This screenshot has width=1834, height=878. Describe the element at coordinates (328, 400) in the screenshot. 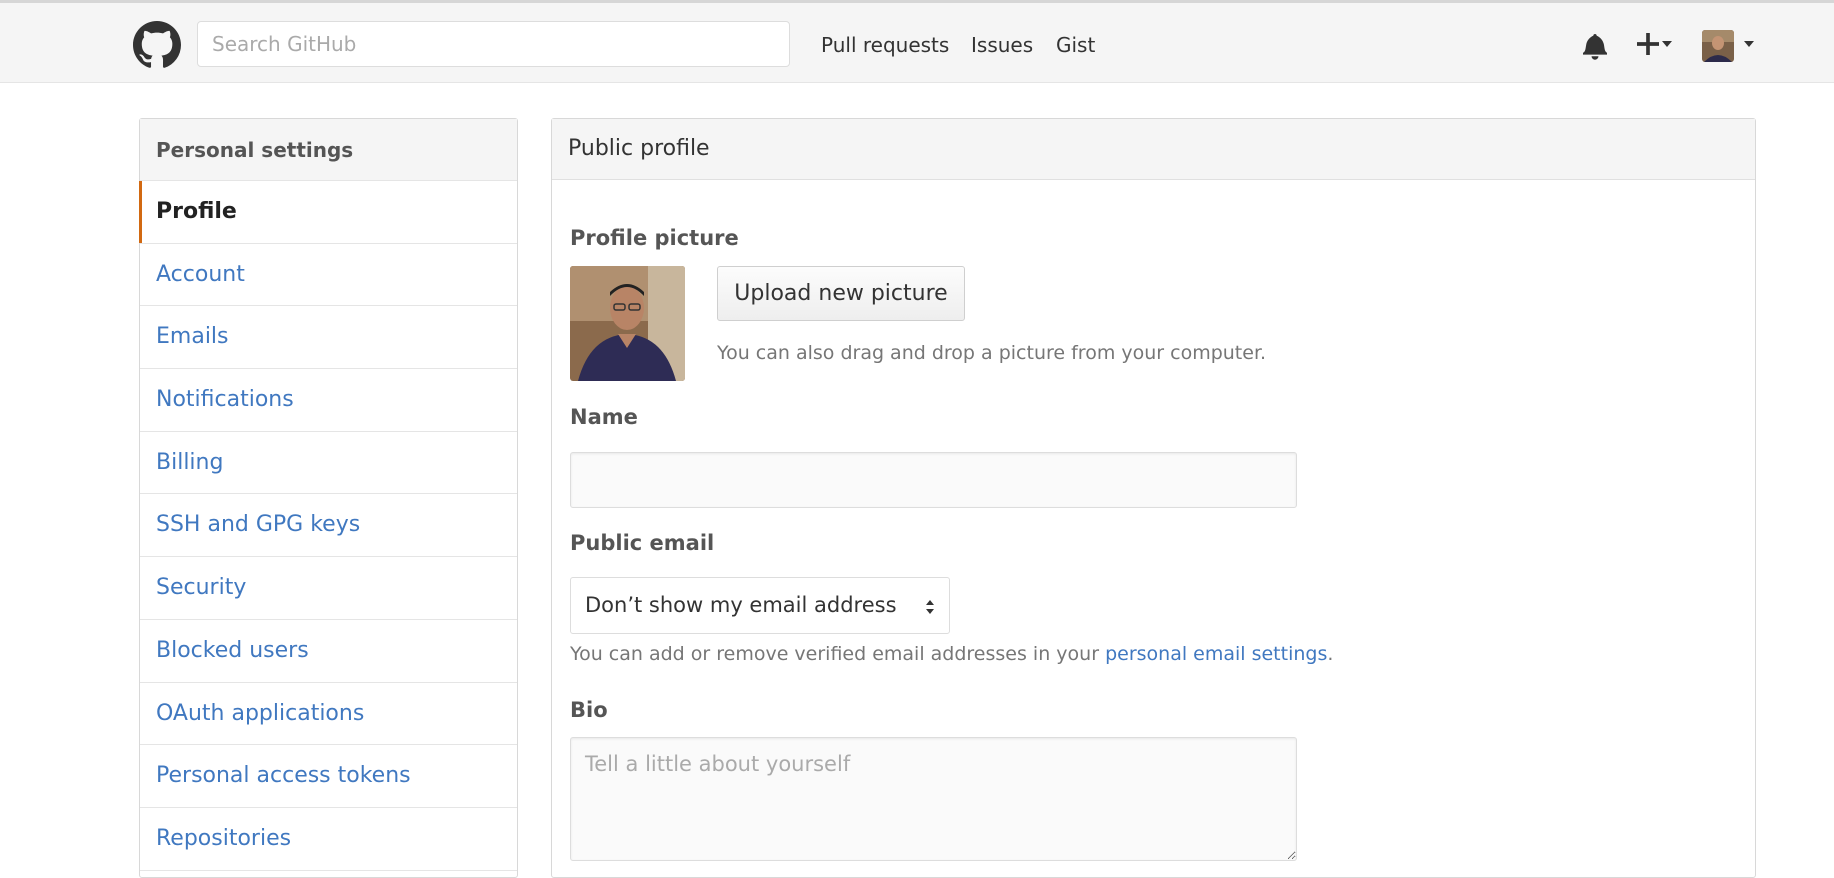

I see `sidebar-item-notifications: Notifications` at that location.